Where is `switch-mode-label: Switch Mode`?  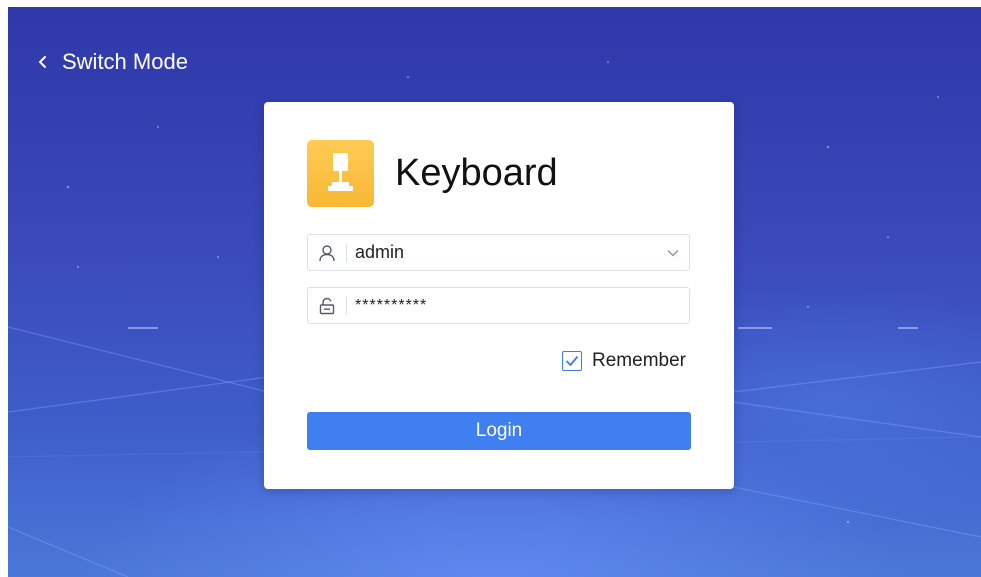 switch-mode-label: Switch Mode is located at coordinates (125, 61).